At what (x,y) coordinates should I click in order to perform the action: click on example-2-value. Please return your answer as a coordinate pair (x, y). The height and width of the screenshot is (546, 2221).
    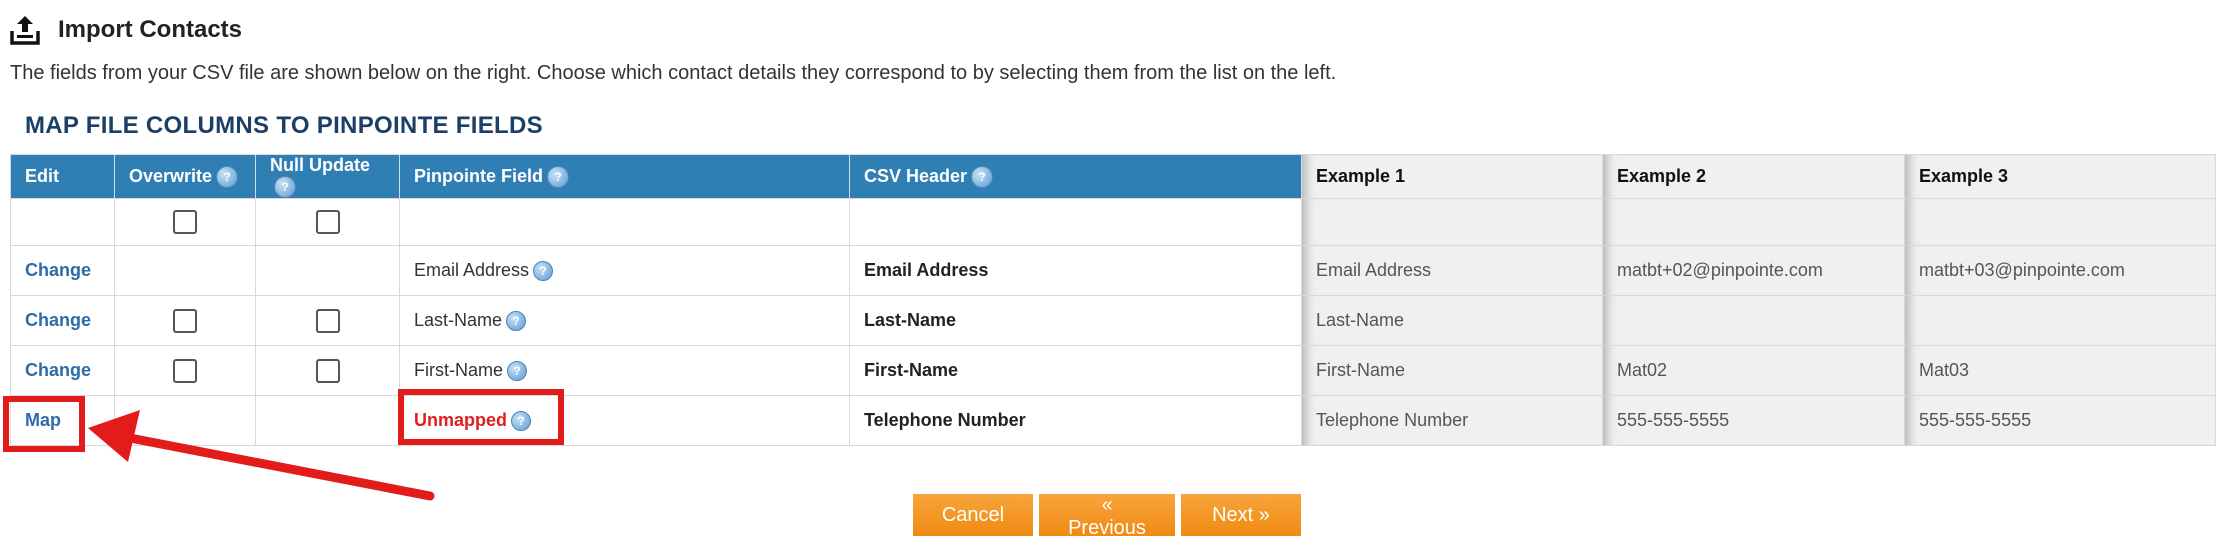
    Looking at the image, I should click on (1753, 321).